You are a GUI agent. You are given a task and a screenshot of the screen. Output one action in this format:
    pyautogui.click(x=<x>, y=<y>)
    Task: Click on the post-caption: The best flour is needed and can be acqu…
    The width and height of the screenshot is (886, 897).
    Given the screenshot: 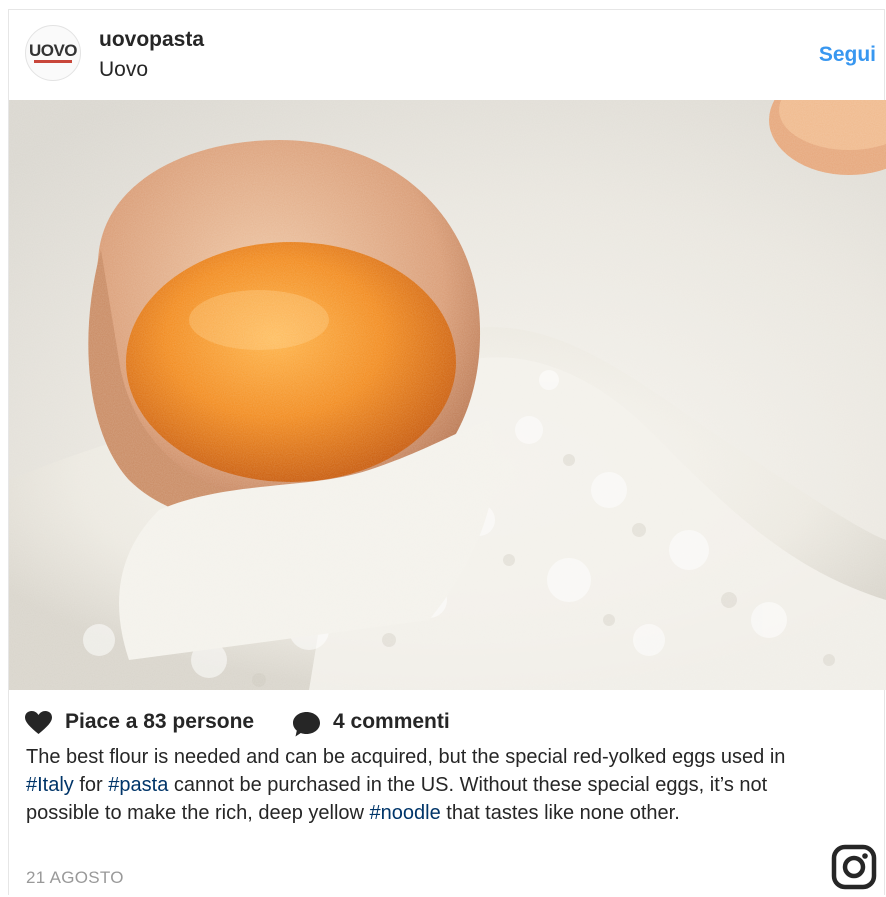 What is the action you would take?
    pyautogui.click(x=426, y=785)
    